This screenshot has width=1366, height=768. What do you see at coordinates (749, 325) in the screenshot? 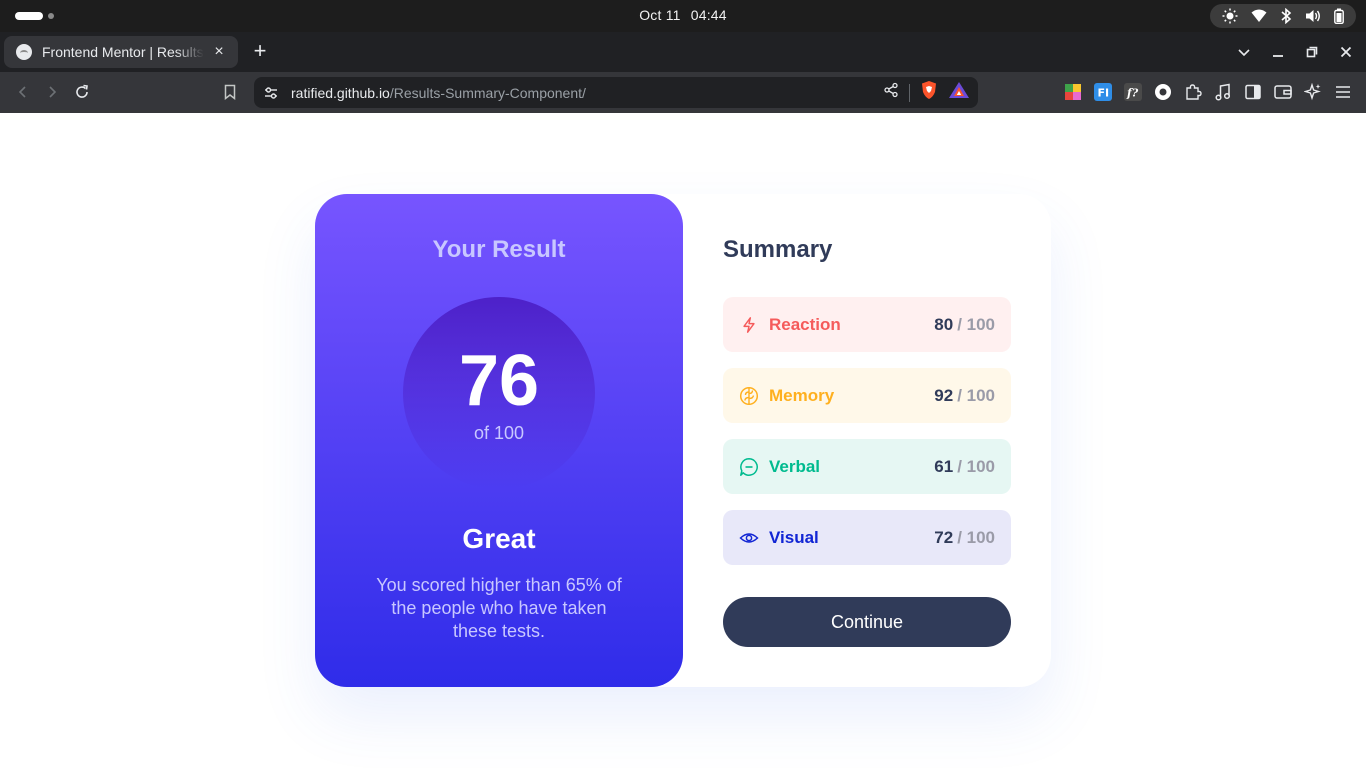
I see `lightning-icon` at bounding box center [749, 325].